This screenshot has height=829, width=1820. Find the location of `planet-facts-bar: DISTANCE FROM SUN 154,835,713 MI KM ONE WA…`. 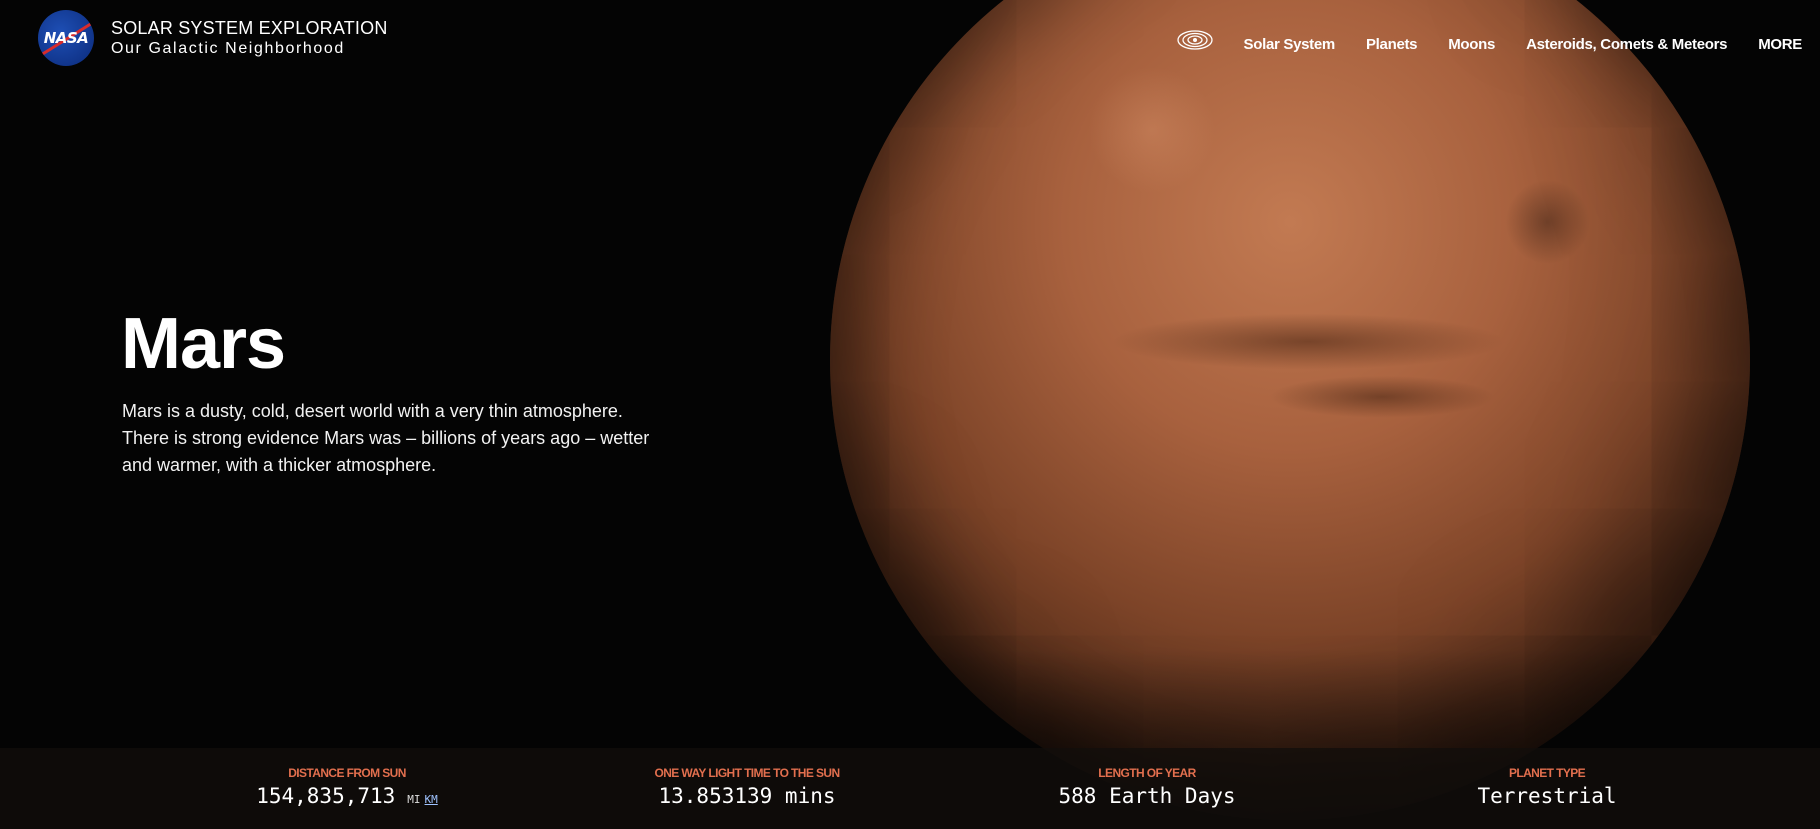

planet-facts-bar: DISTANCE FROM SUN 154,835,713 MI KM ONE WA… is located at coordinates (910, 788).